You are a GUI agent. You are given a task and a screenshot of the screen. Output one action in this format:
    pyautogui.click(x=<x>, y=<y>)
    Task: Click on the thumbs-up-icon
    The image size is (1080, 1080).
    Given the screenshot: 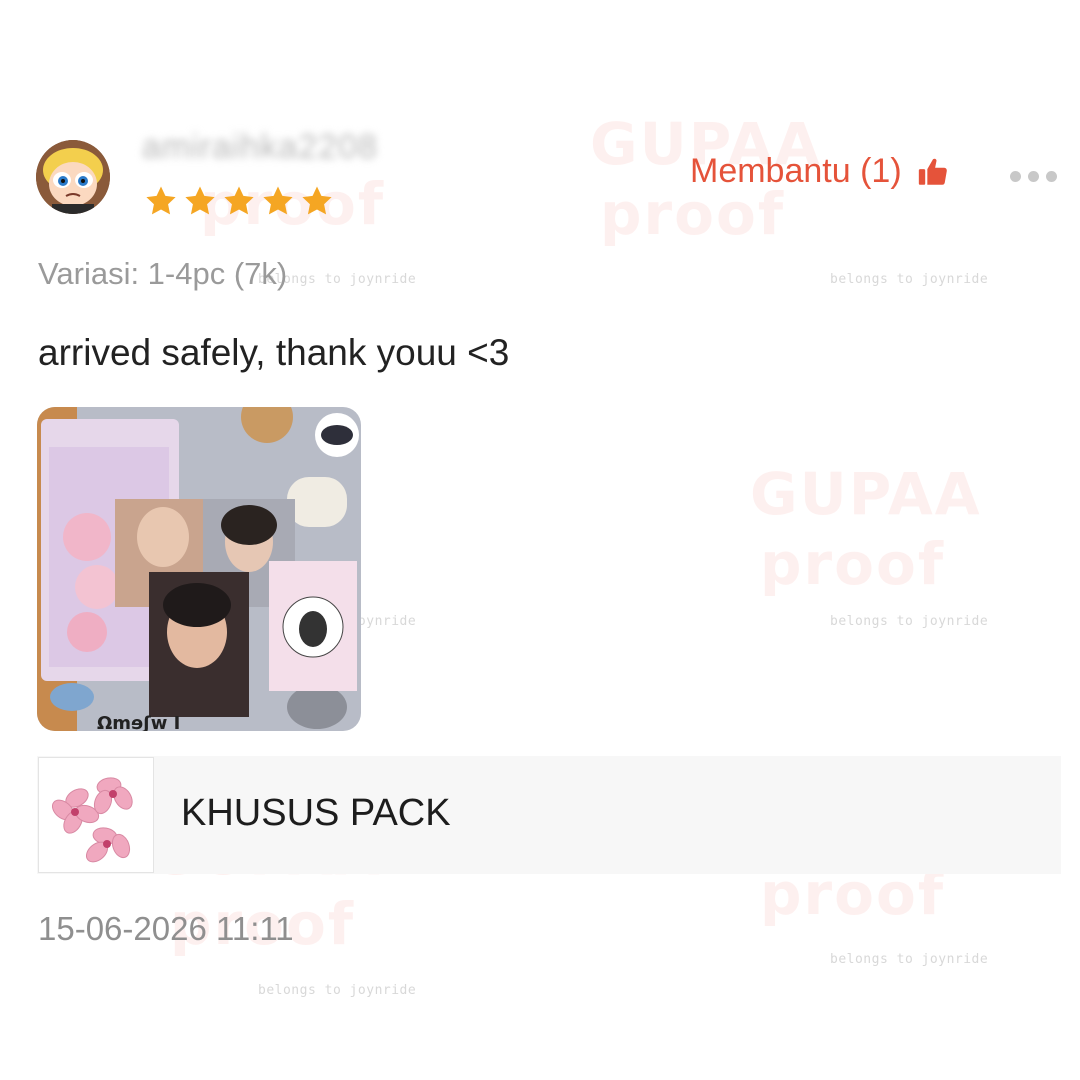 What is the action you would take?
    pyautogui.click(x=932, y=171)
    